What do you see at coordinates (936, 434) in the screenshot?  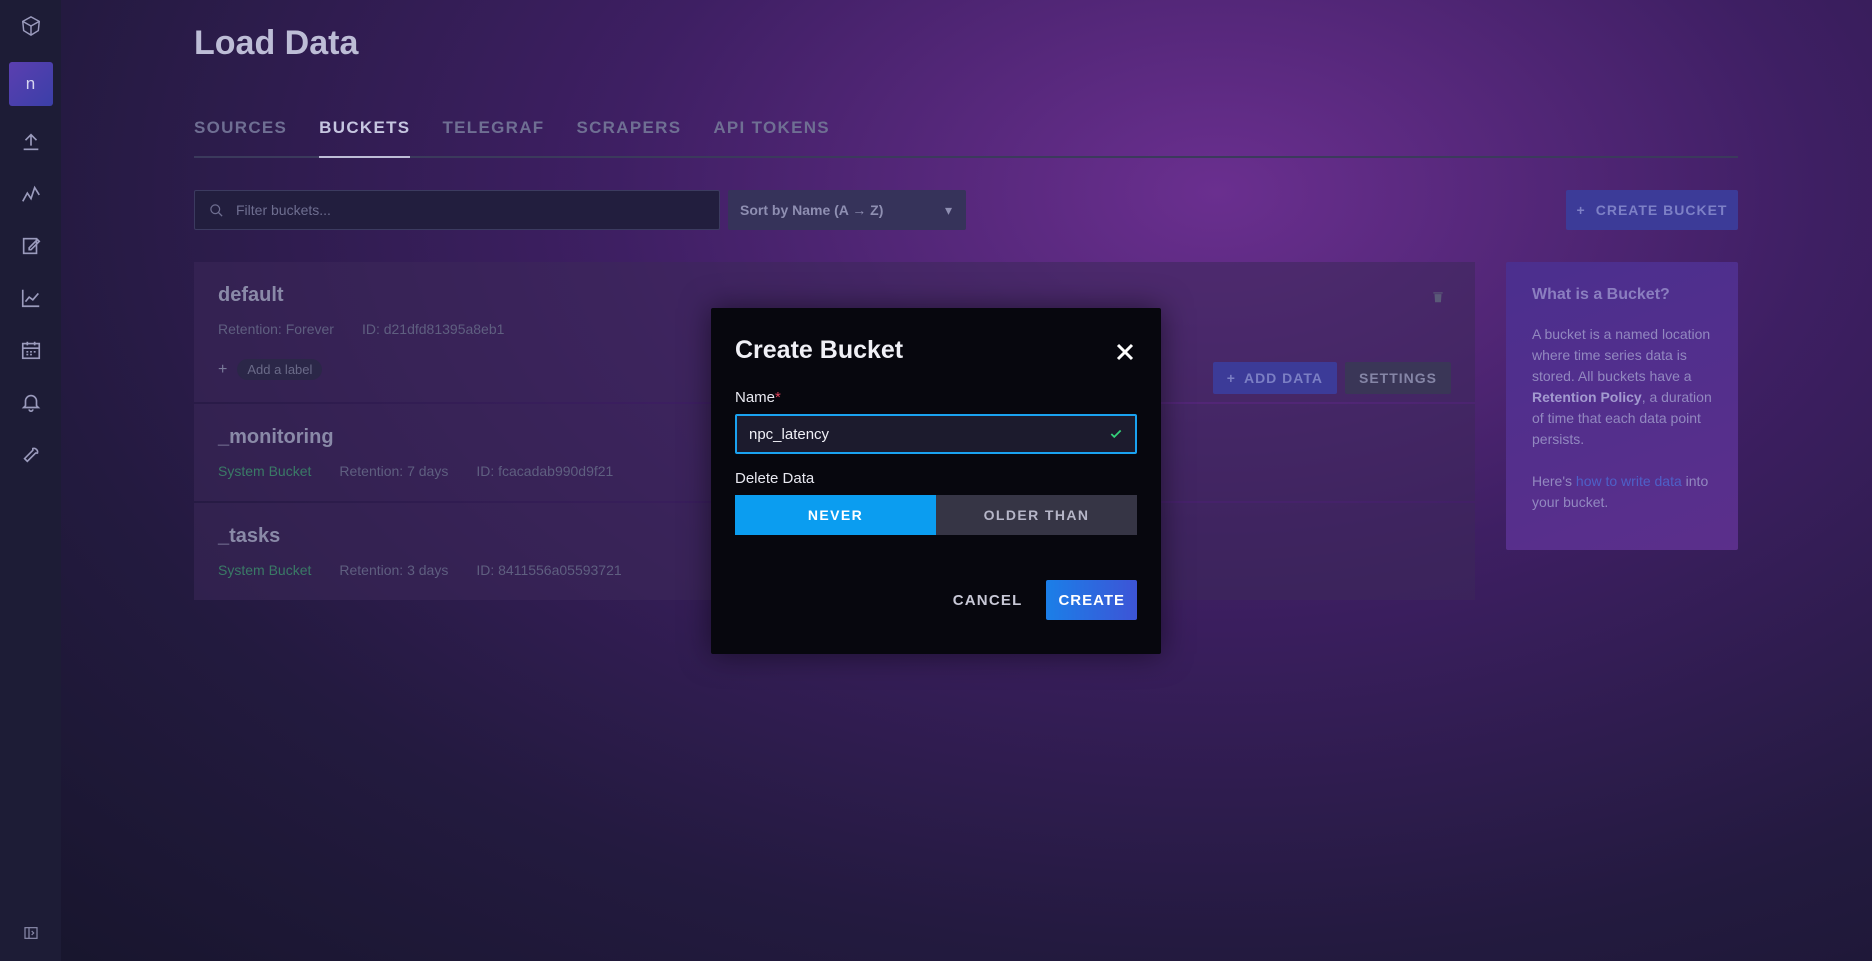 I see `bucket-name-input: npc_latency` at bounding box center [936, 434].